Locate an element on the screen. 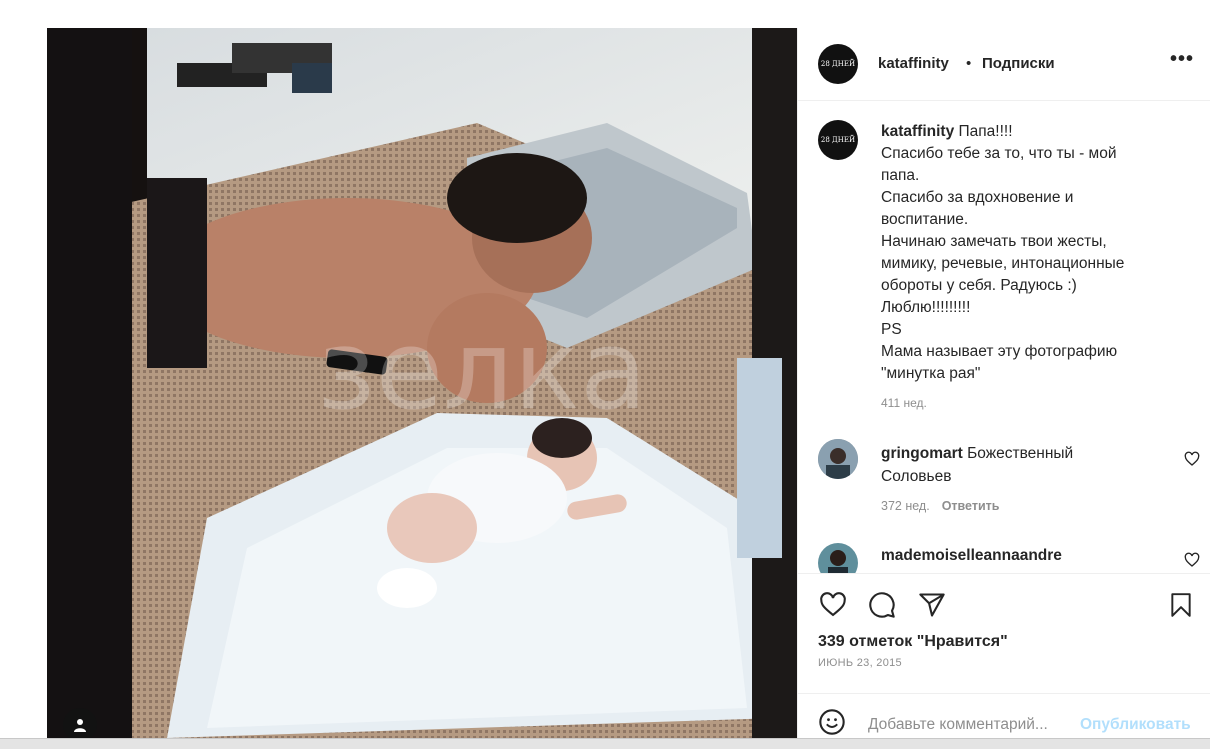 The width and height of the screenshot is (1210, 749). caption-line: обороты у себя. Радуюсь :) is located at coordinates (979, 285).